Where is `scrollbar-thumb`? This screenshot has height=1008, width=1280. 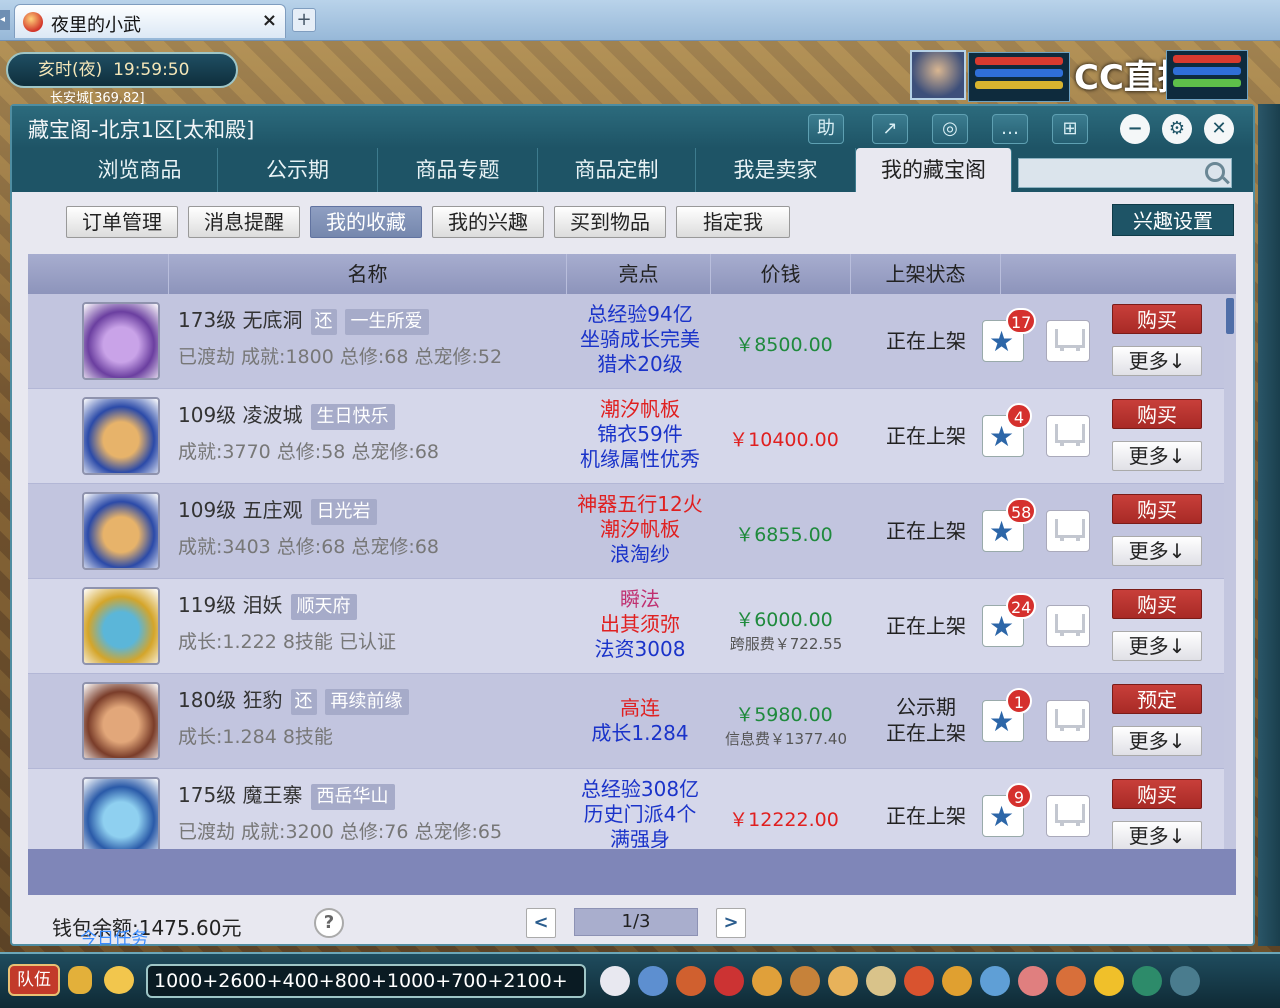 scrollbar-thumb is located at coordinates (1230, 316).